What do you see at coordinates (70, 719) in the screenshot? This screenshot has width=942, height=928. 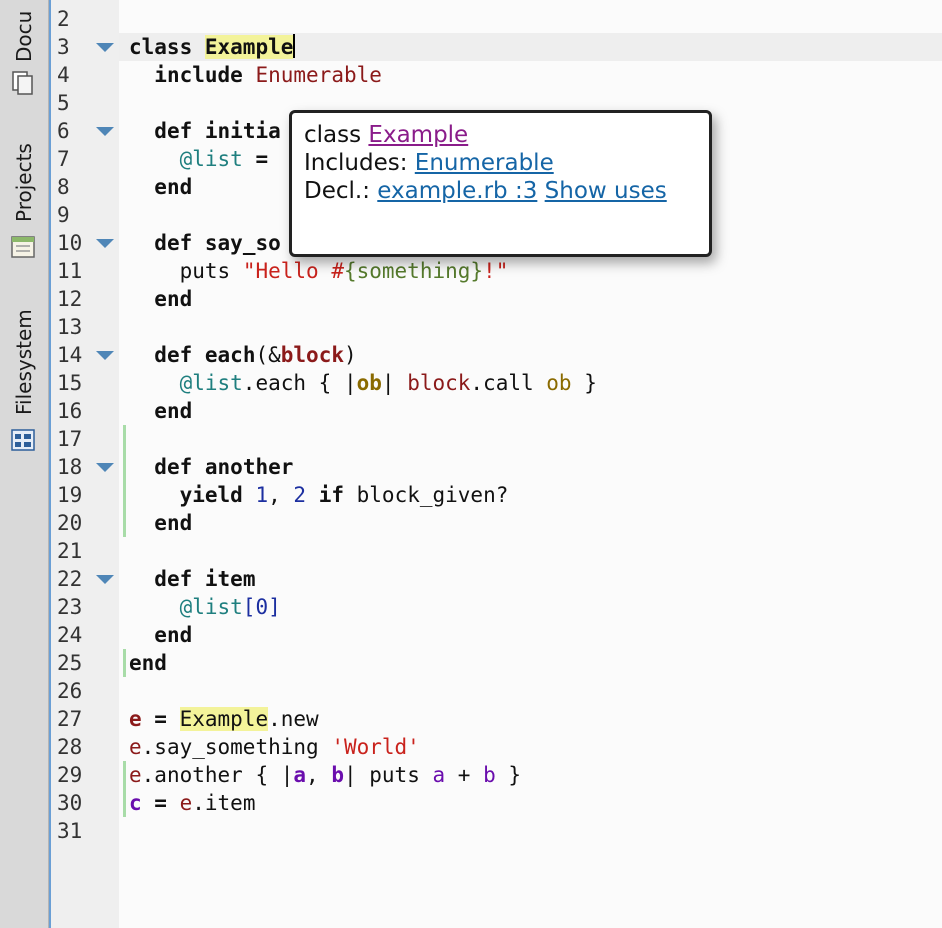 I see `line-number: 27` at bounding box center [70, 719].